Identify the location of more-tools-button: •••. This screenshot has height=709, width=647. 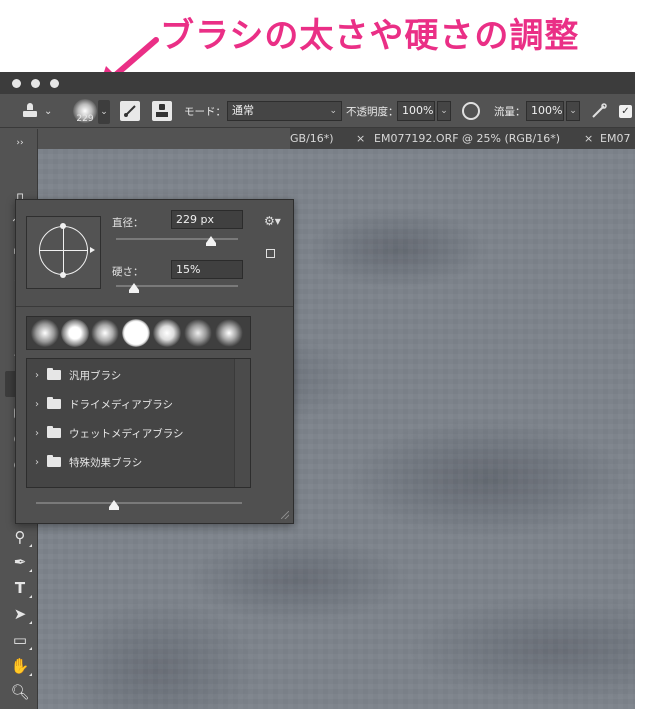
(19, 707).